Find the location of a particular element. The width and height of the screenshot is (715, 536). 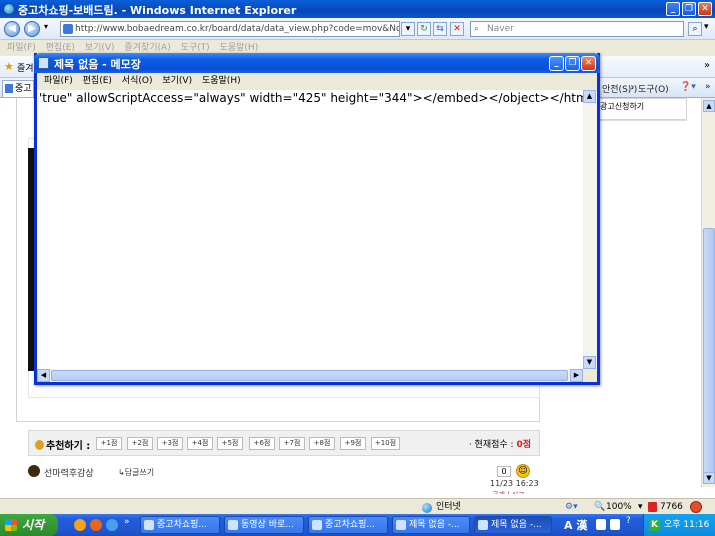

recommend-point-button: +4점 is located at coordinates (200, 443).